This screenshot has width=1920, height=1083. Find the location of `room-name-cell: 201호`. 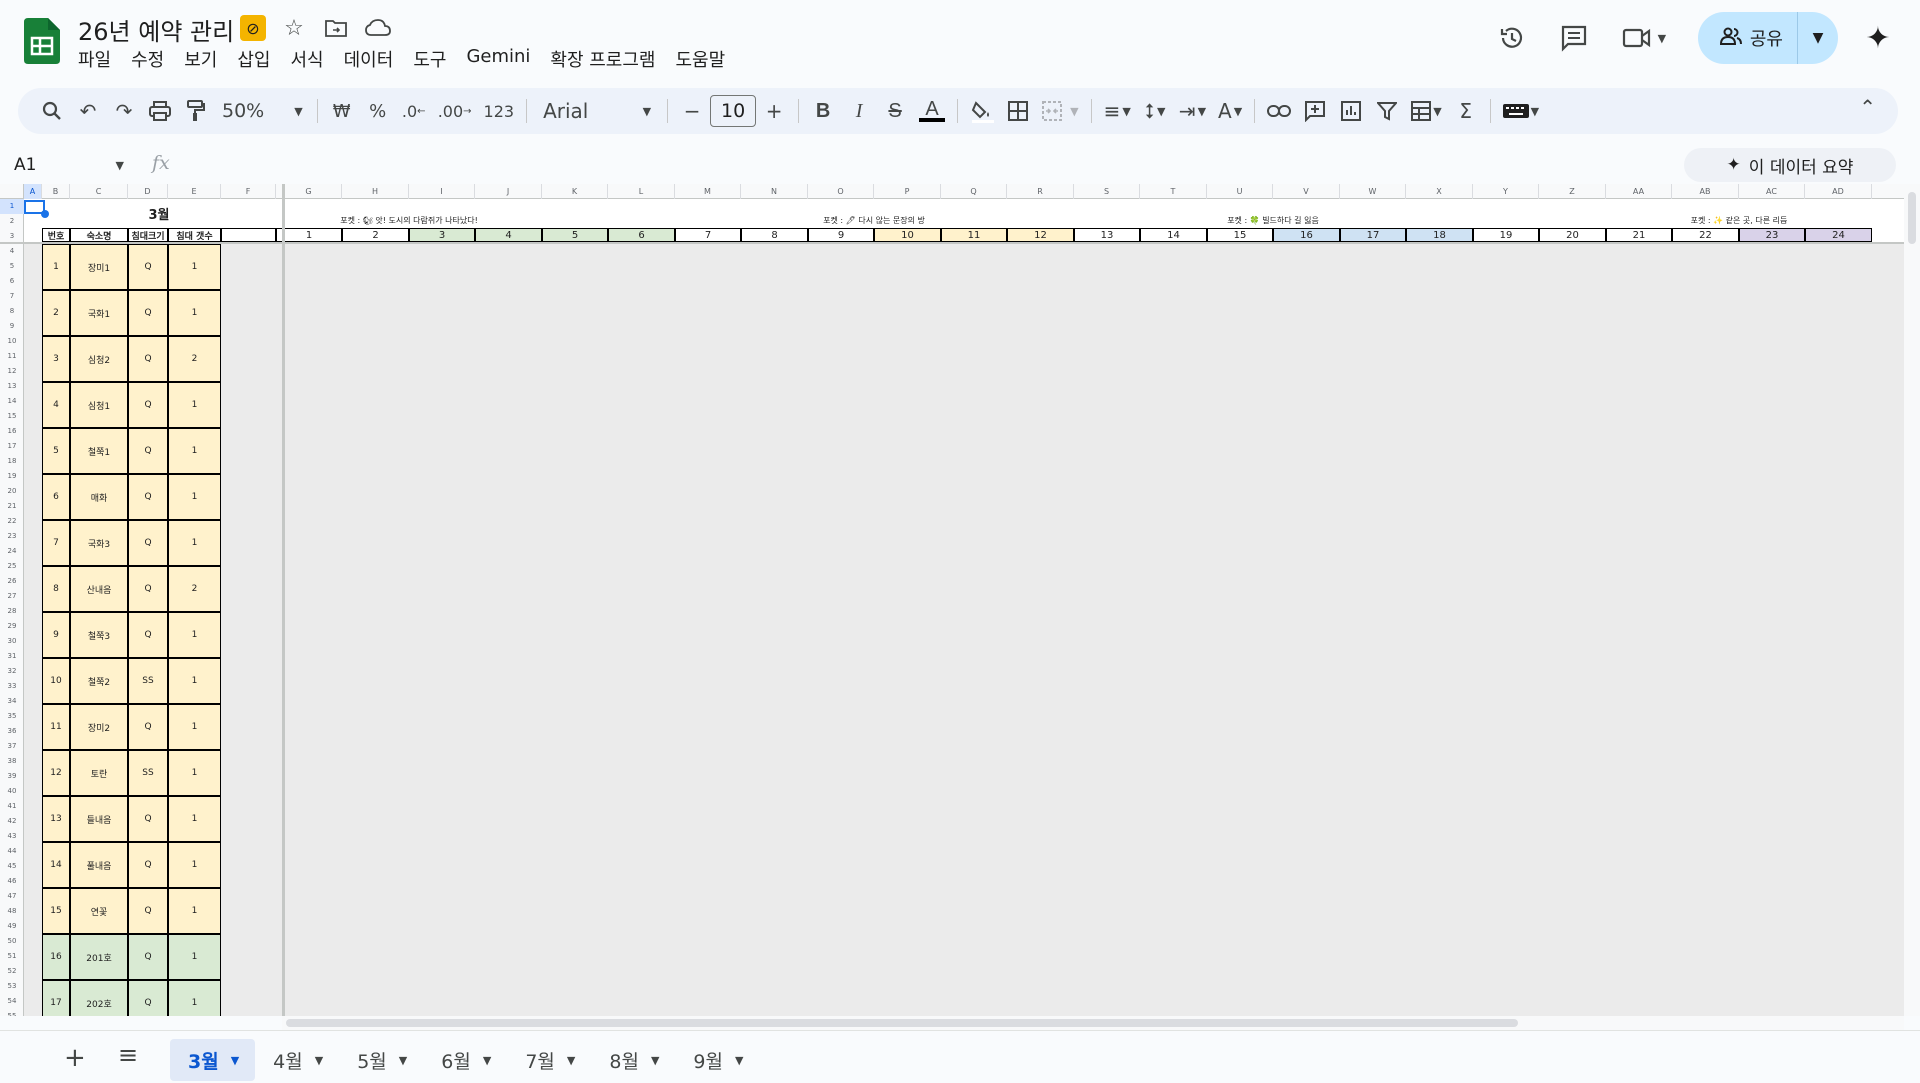

room-name-cell: 201호 is located at coordinates (99, 957).